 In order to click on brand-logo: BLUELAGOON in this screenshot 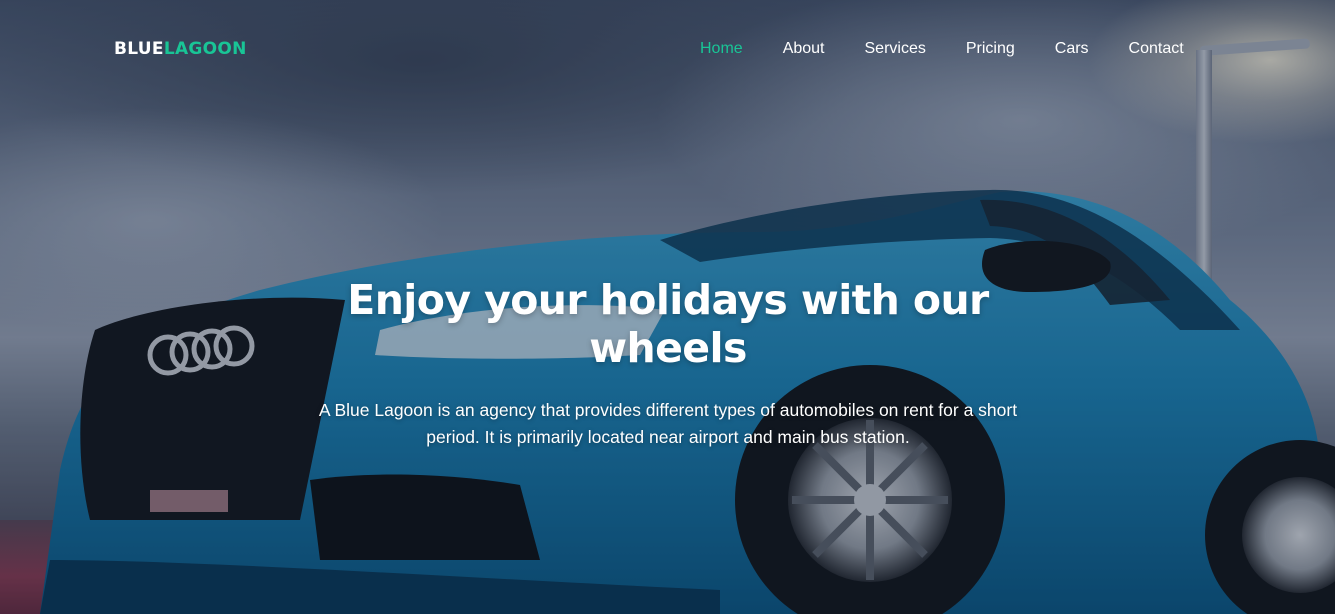, I will do `click(180, 49)`.